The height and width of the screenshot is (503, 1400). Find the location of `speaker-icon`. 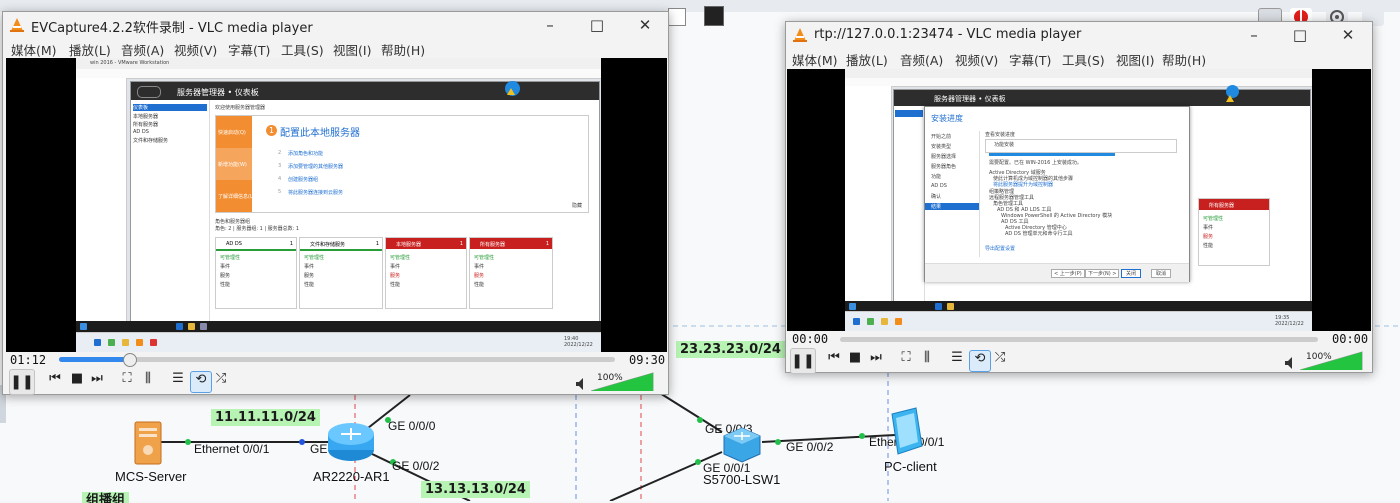

speaker-icon is located at coordinates (1288, 363).